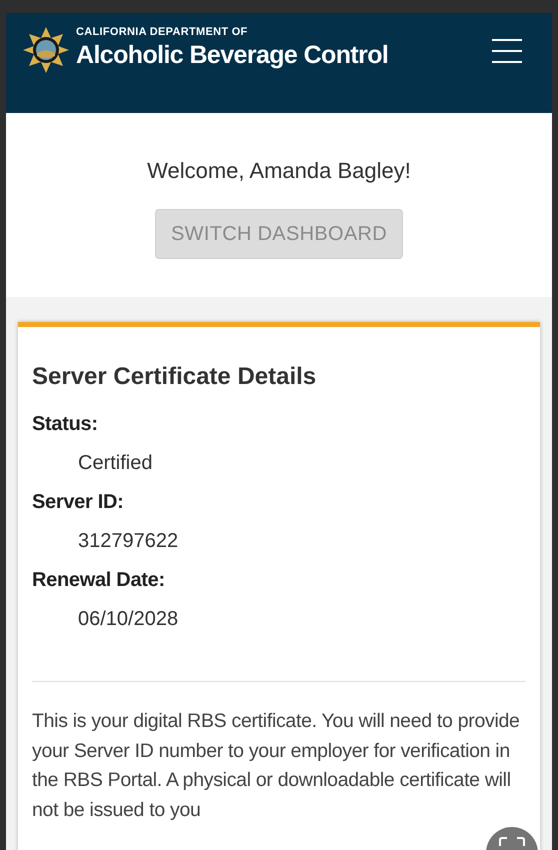  I want to click on scan-icon, so click(512, 842).